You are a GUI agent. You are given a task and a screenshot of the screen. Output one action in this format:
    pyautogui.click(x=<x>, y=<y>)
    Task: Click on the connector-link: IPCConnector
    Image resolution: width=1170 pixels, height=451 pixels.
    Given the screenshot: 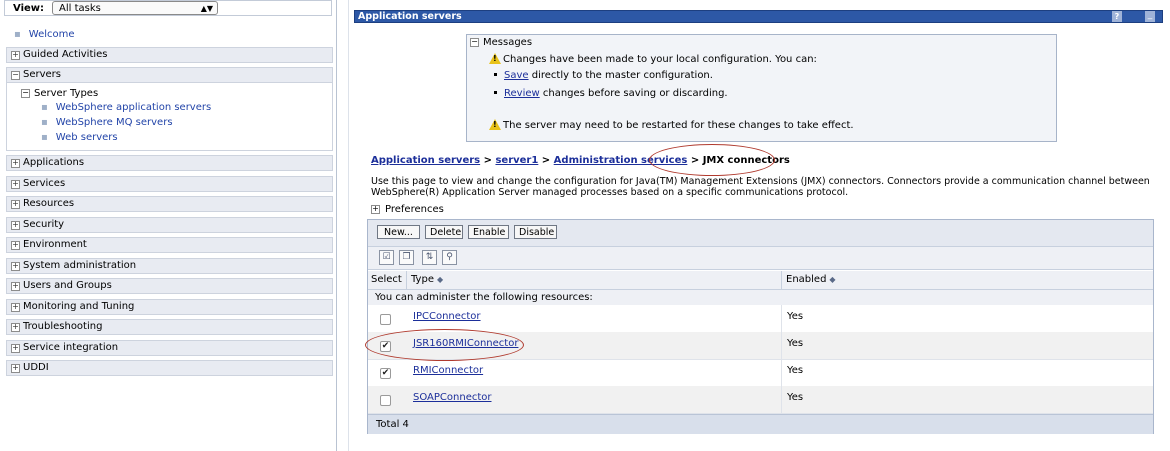 What is the action you would take?
    pyautogui.click(x=447, y=316)
    